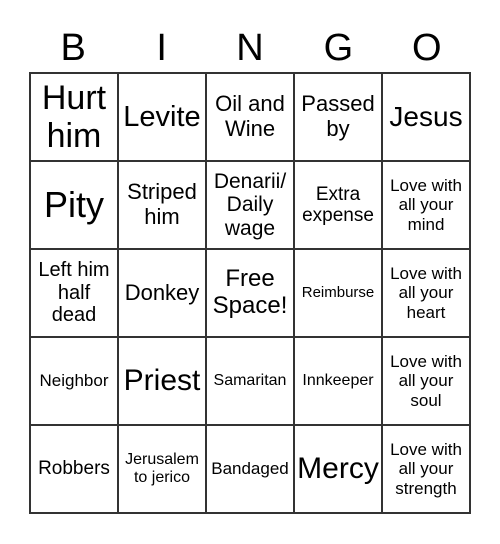 Image resolution: width=500 pixels, height=544 pixels. I want to click on bingo-cell: Denarii/ Daily wage, so click(250, 205).